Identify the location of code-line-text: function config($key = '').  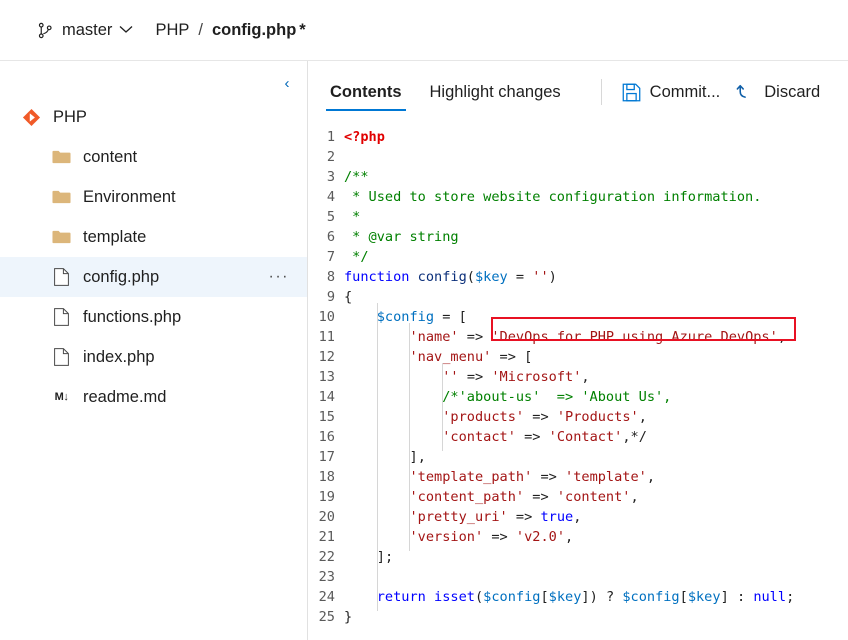
(450, 277).